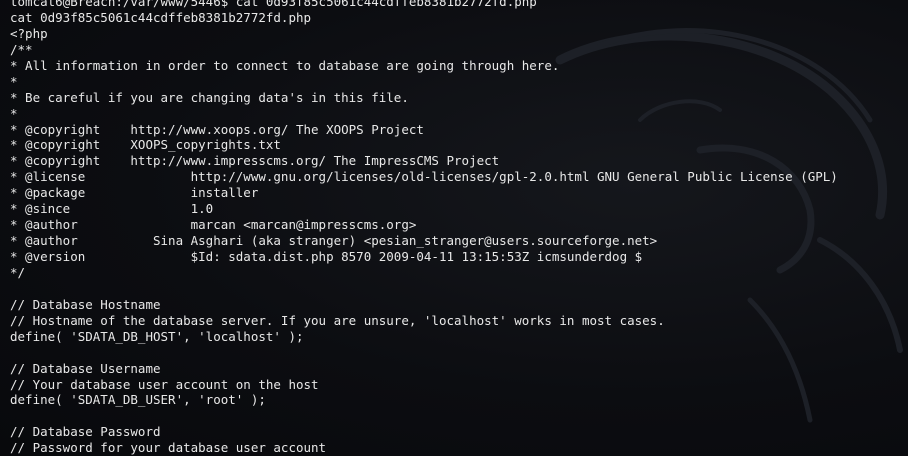  Describe the element at coordinates (85, 432) in the screenshot. I see `terminal-line: // Database Password` at that location.